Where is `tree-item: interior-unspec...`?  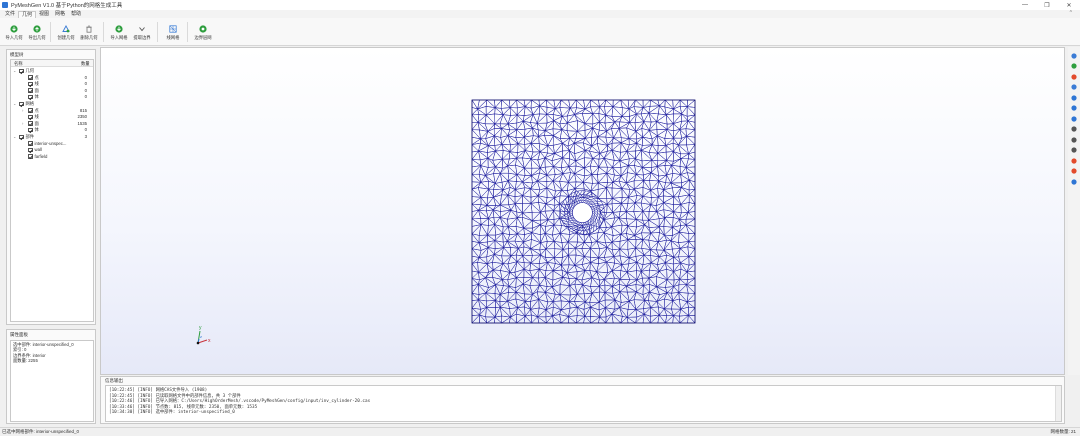 tree-item: interior-unspec... is located at coordinates (52, 144).